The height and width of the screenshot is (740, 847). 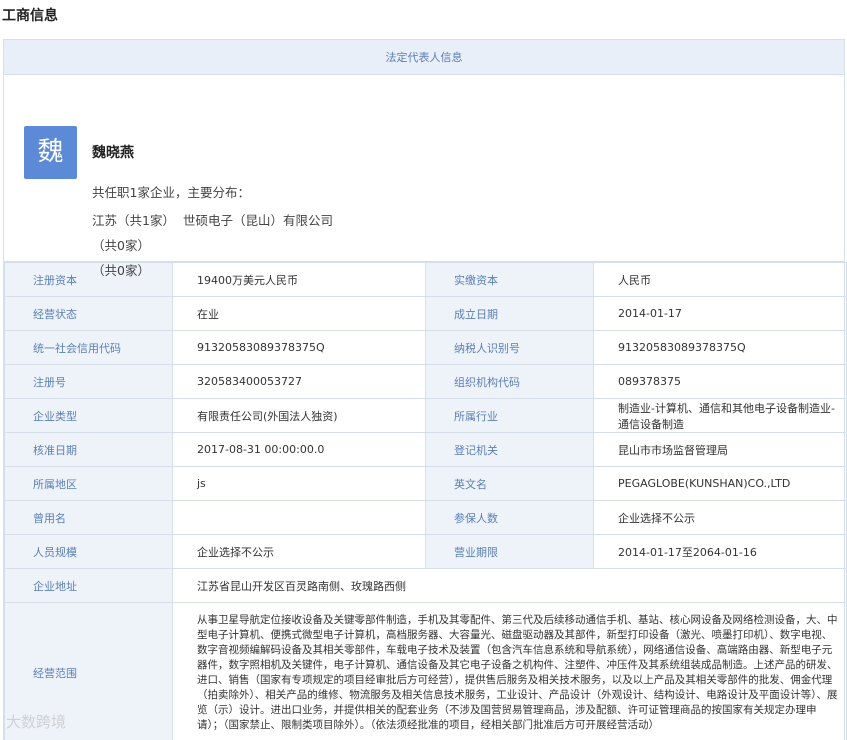 What do you see at coordinates (88, 381) in the screenshot?
I see `field-label: 注册号` at bounding box center [88, 381].